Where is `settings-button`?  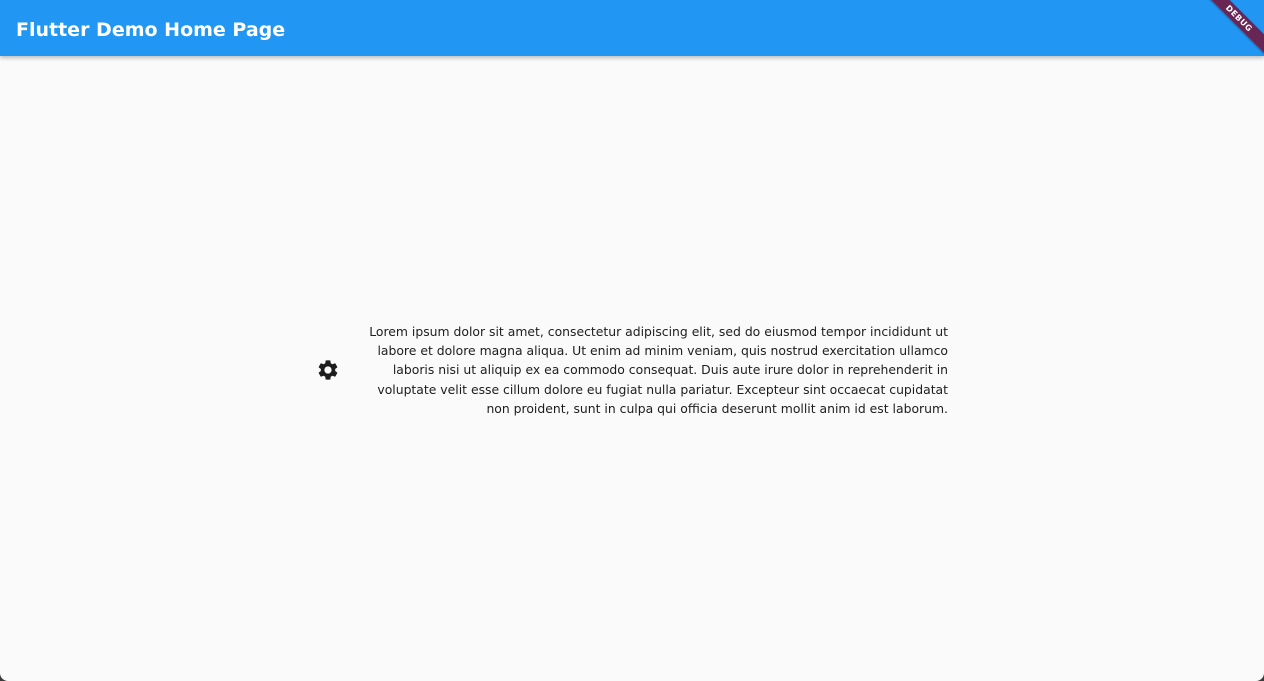
settings-button is located at coordinates (328, 370).